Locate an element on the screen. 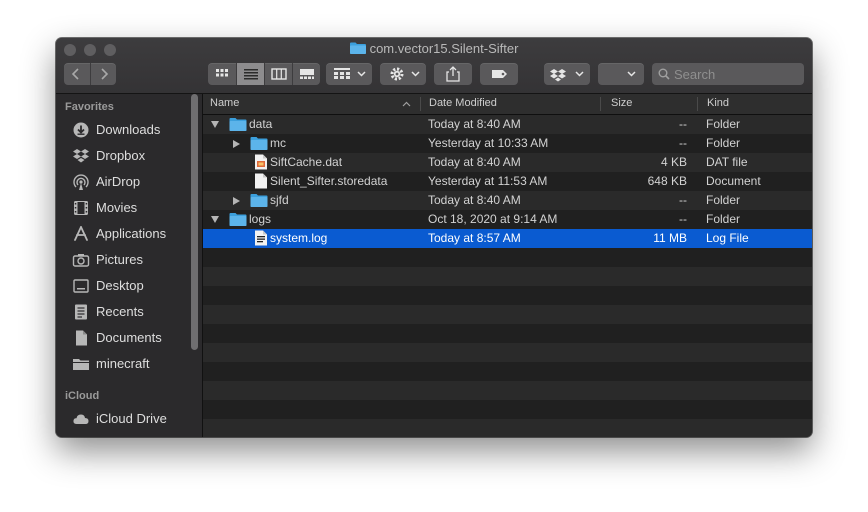 This screenshot has width=868, height=512. column-name: Name is located at coordinates (224, 103).